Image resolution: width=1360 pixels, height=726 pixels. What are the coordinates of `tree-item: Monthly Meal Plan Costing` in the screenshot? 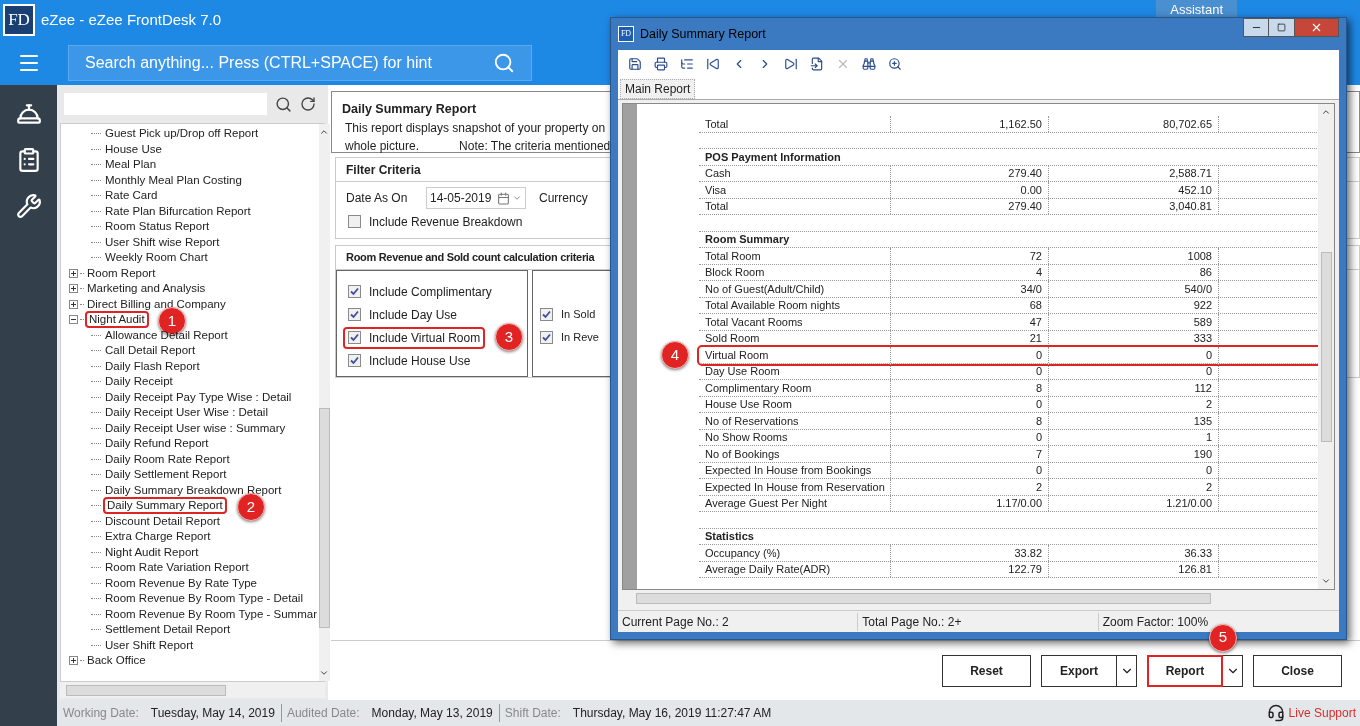 It's located at (173, 180).